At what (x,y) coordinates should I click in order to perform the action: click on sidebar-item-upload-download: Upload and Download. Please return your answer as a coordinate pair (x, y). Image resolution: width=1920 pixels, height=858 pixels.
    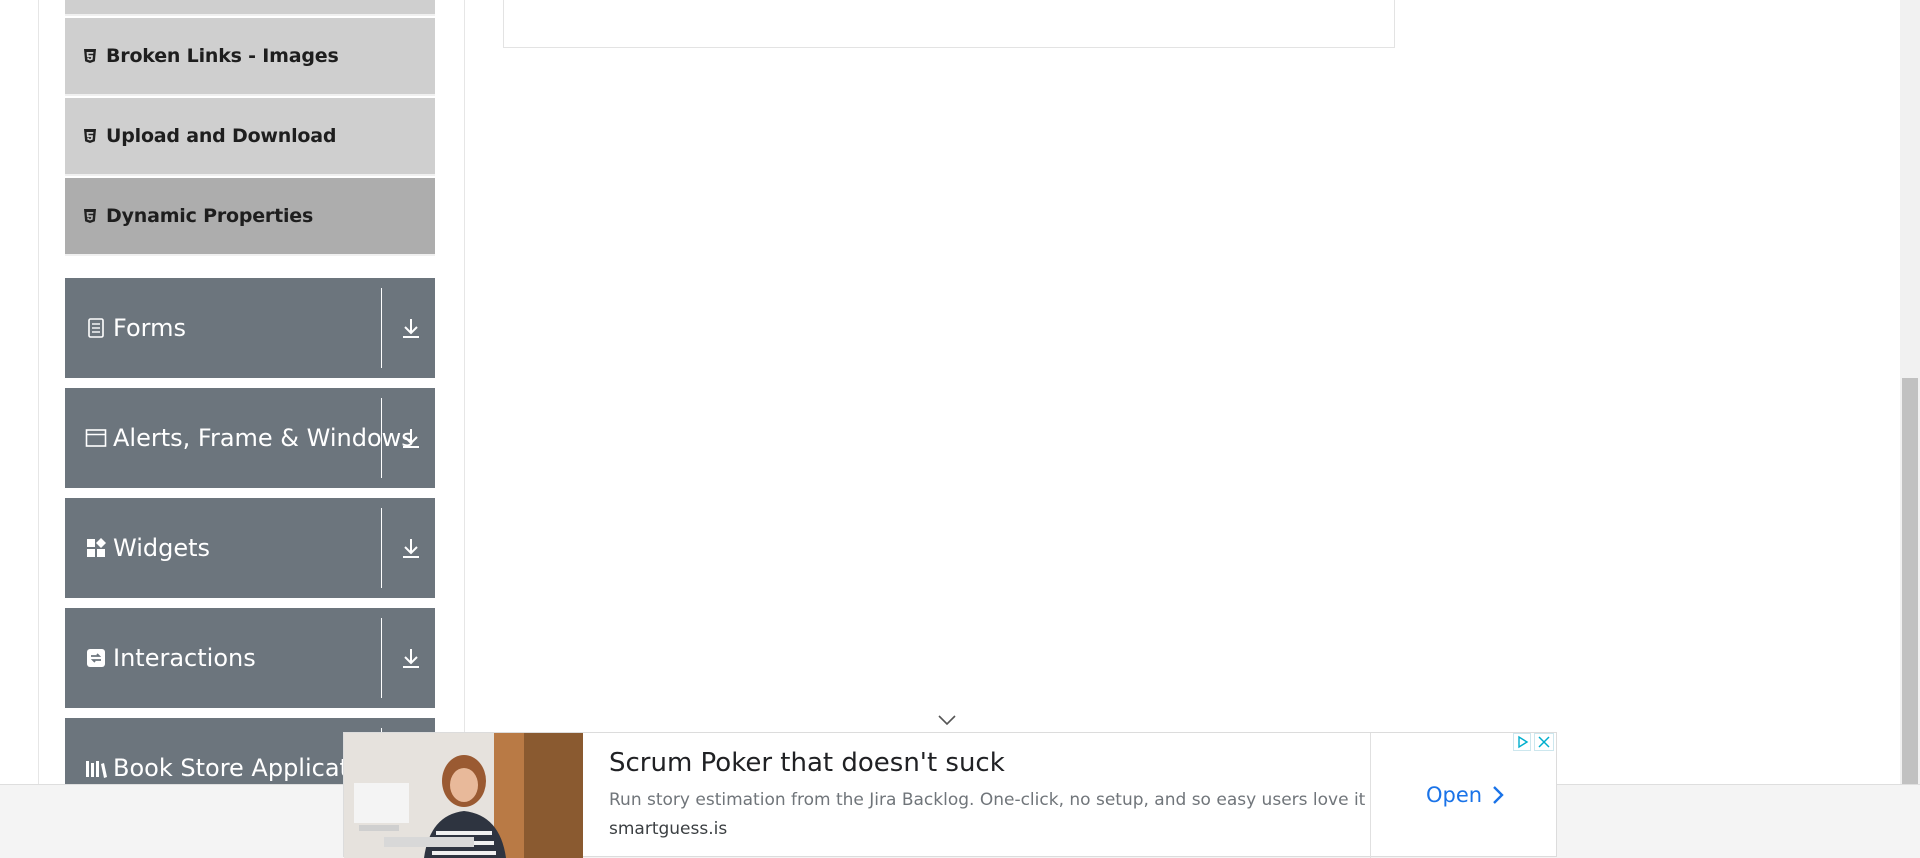
    Looking at the image, I should click on (250, 137).